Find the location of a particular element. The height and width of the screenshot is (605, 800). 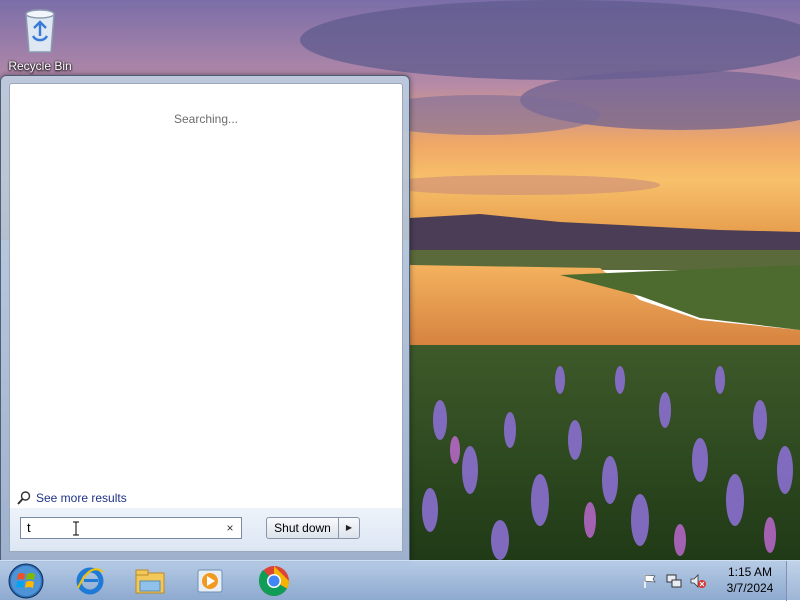

recycle-bin-icon is located at coordinates (40, 31).